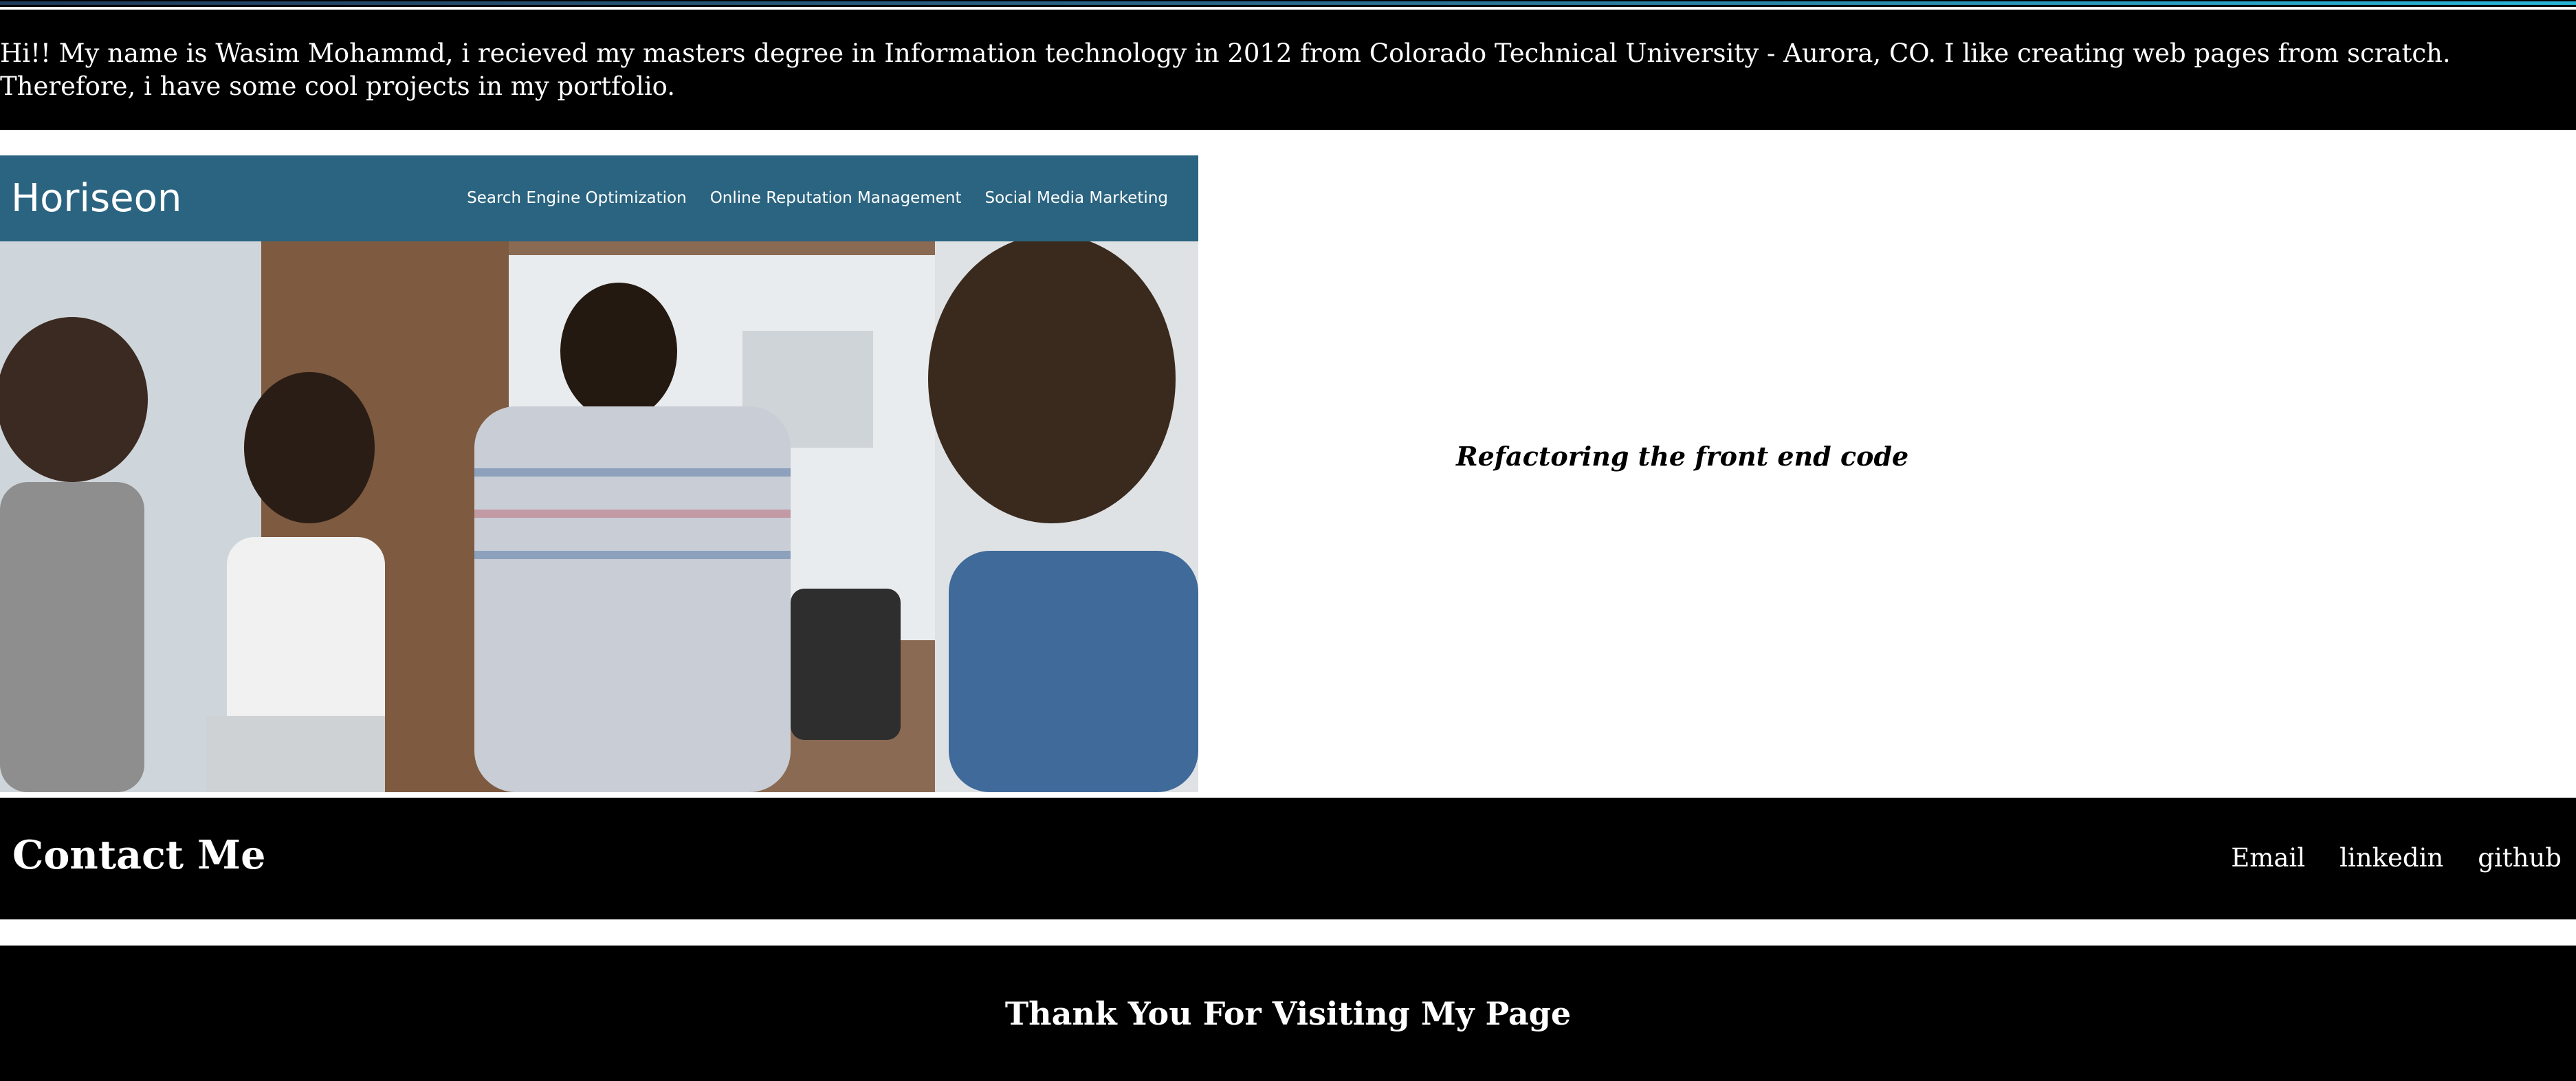 The width and height of the screenshot is (2576, 1081). I want to click on footer-text: Thank You For Visiting My Page, so click(1288, 1013).